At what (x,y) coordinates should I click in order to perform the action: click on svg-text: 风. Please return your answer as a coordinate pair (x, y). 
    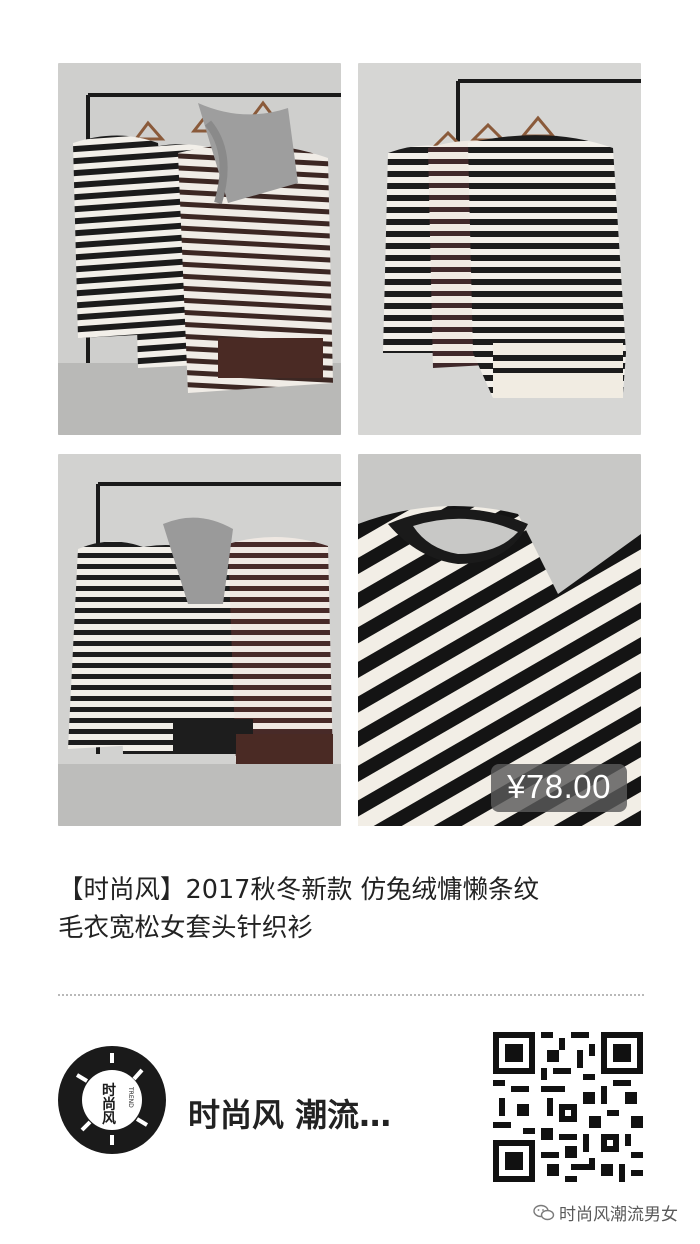
    Looking at the image, I should click on (109, 1119).